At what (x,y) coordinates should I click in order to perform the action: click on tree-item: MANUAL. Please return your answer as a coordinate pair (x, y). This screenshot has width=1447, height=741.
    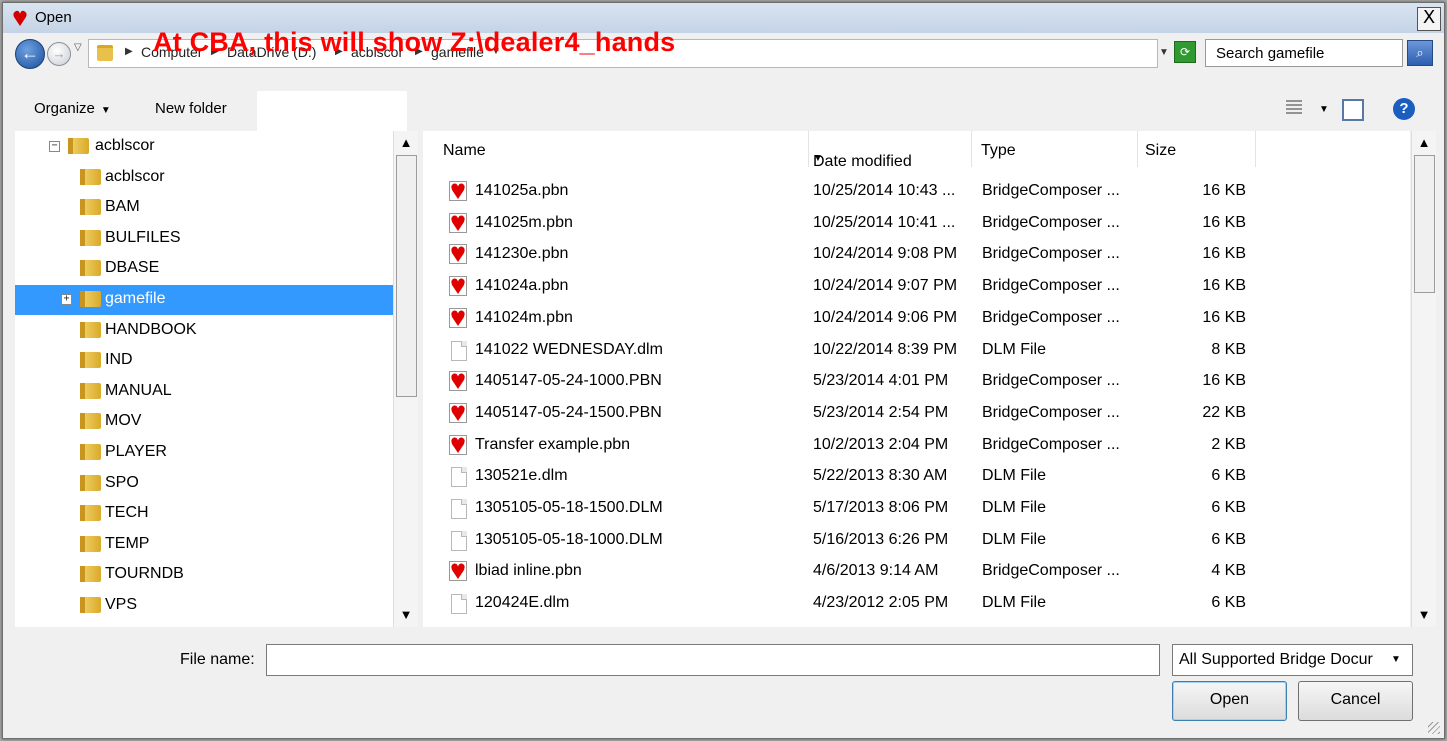
    Looking at the image, I should click on (204, 392).